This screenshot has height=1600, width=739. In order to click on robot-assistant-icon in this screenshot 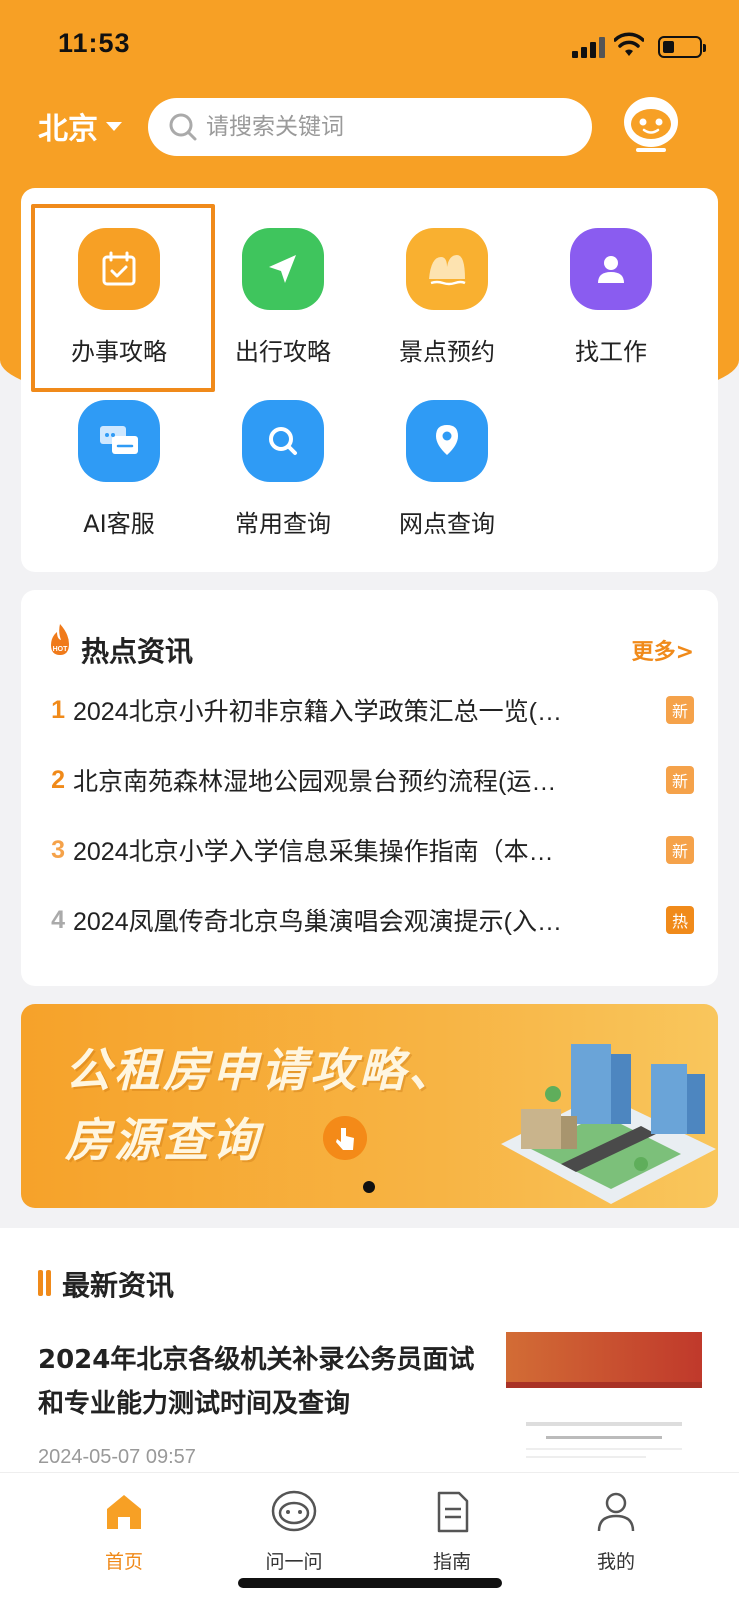, I will do `click(651, 123)`.